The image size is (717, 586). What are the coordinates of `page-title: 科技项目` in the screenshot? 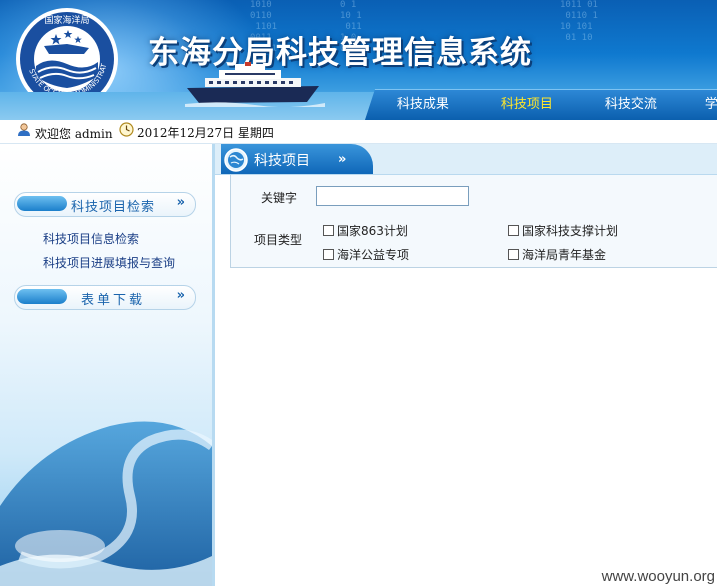 It's located at (282, 161).